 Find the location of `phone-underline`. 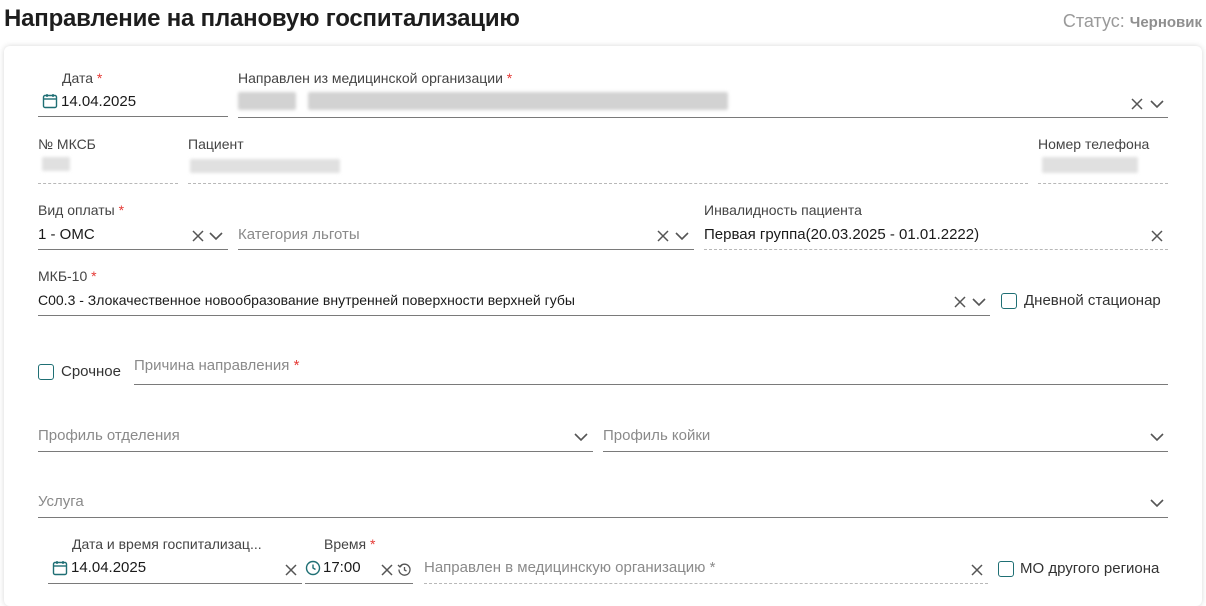

phone-underline is located at coordinates (1103, 183).